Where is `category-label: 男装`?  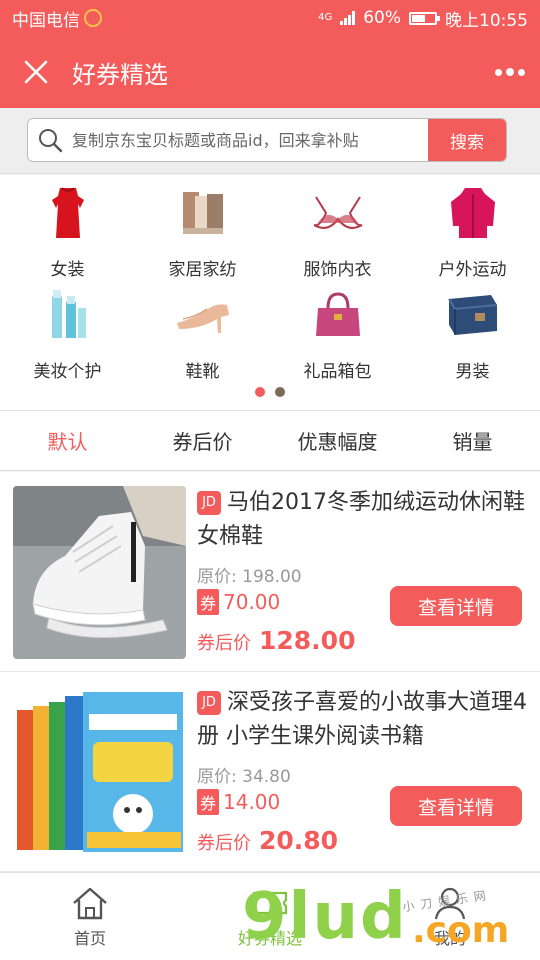
category-label: 男装 is located at coordinates (472, 372).